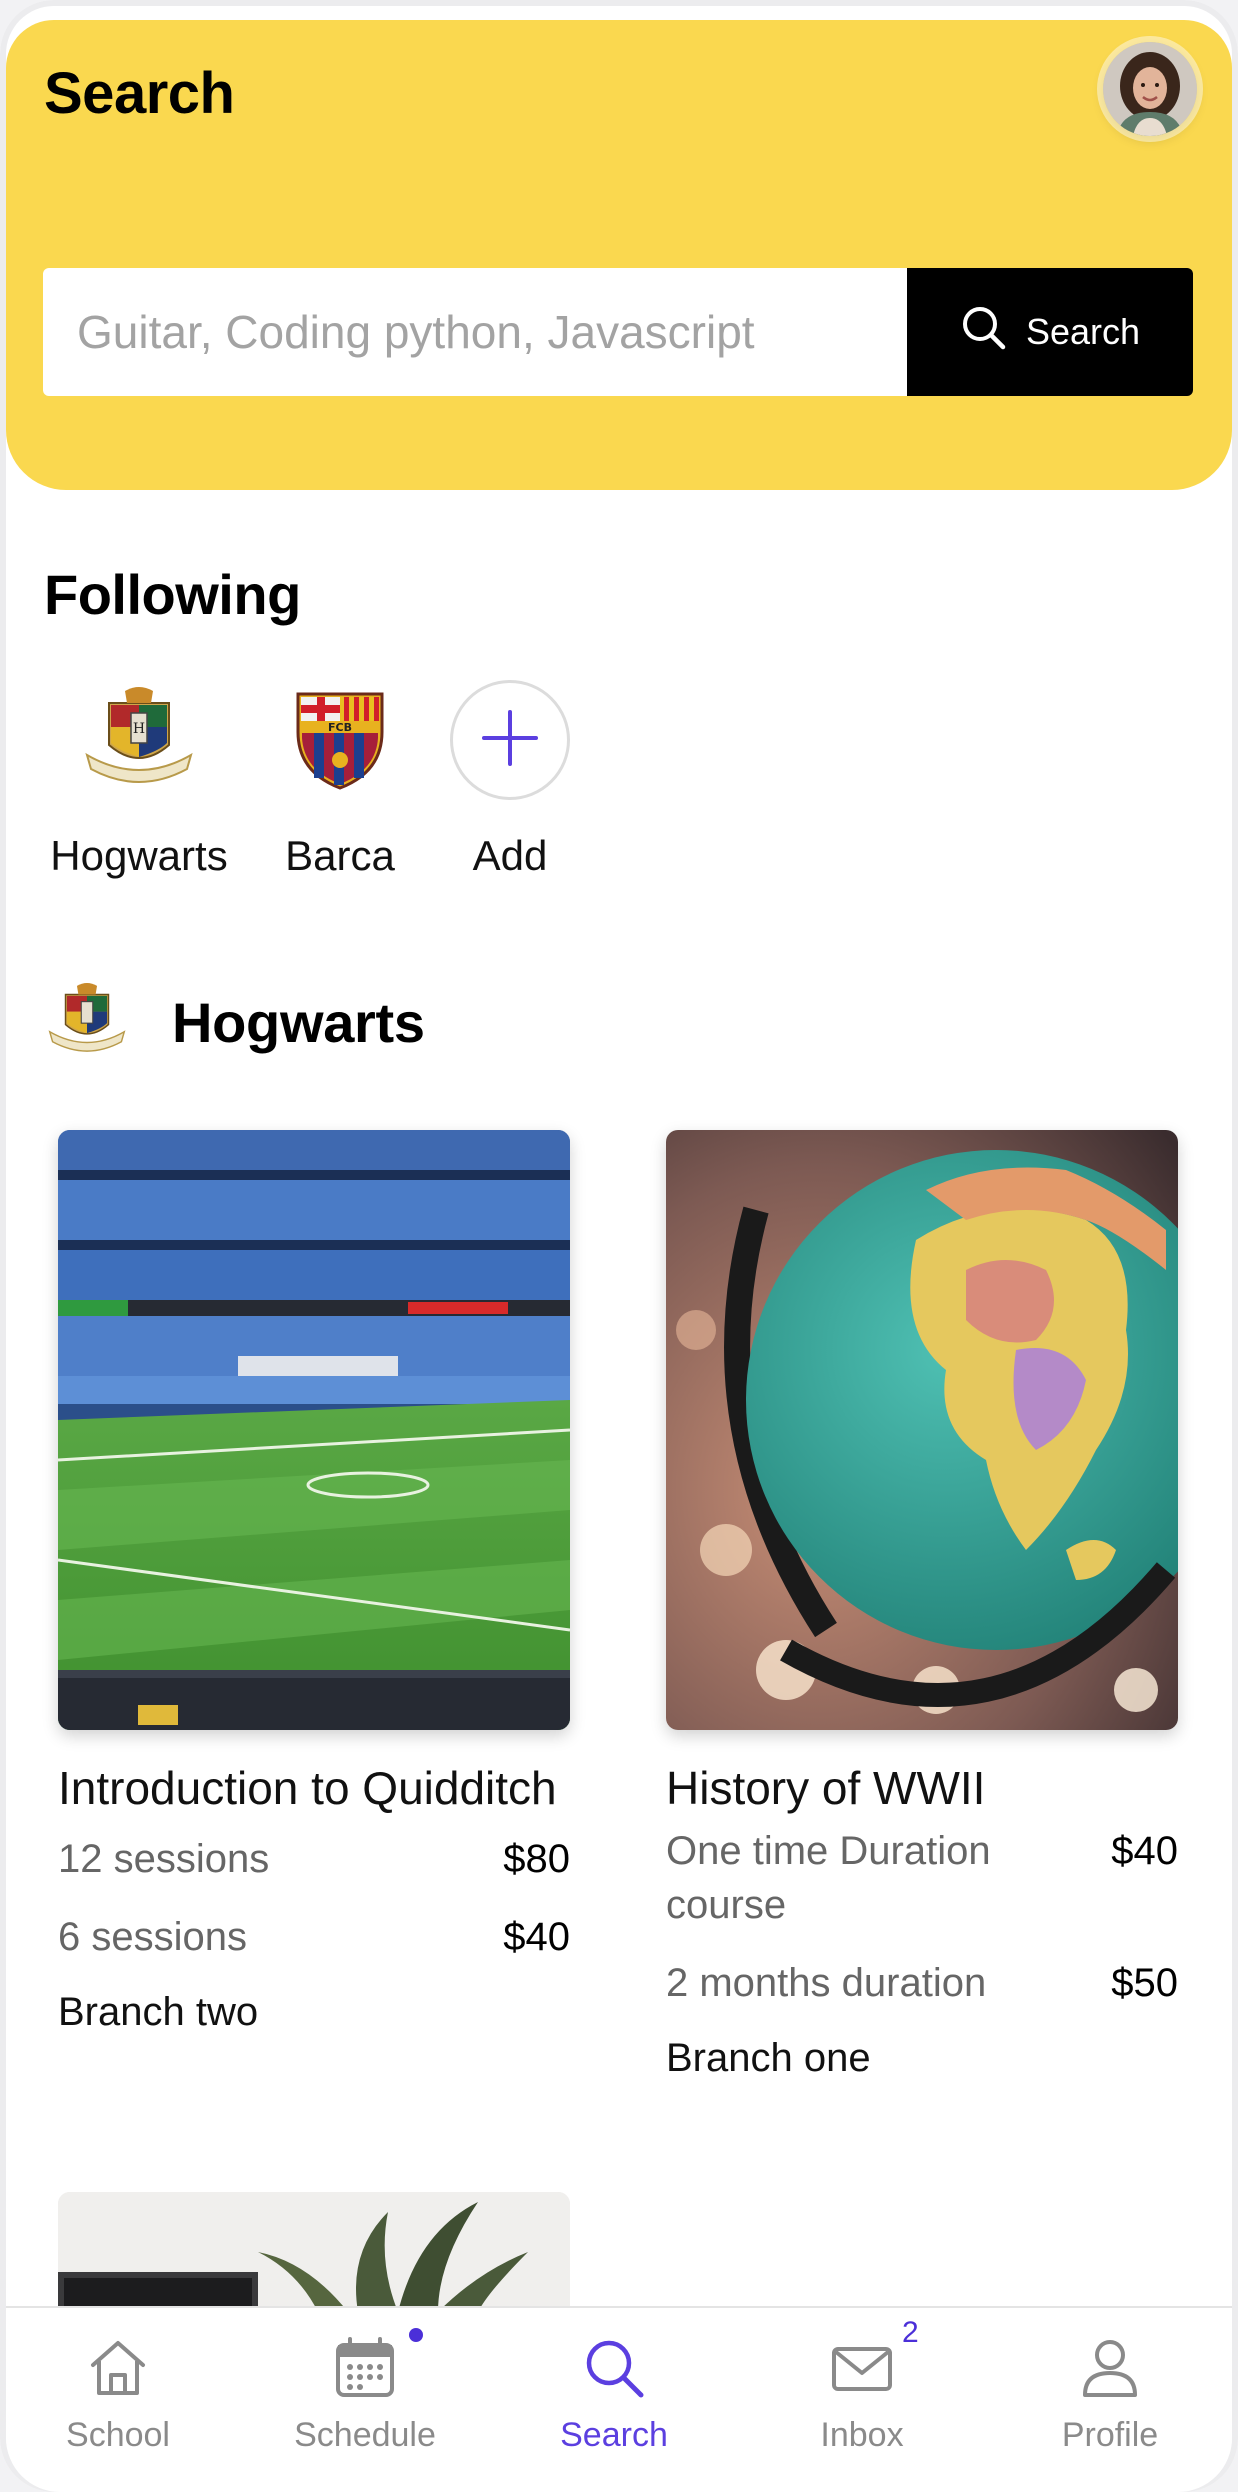 This screenshot has height=2492, width=1238. I want to click on price-option: 2 months duration $50, so click(922, 1983).